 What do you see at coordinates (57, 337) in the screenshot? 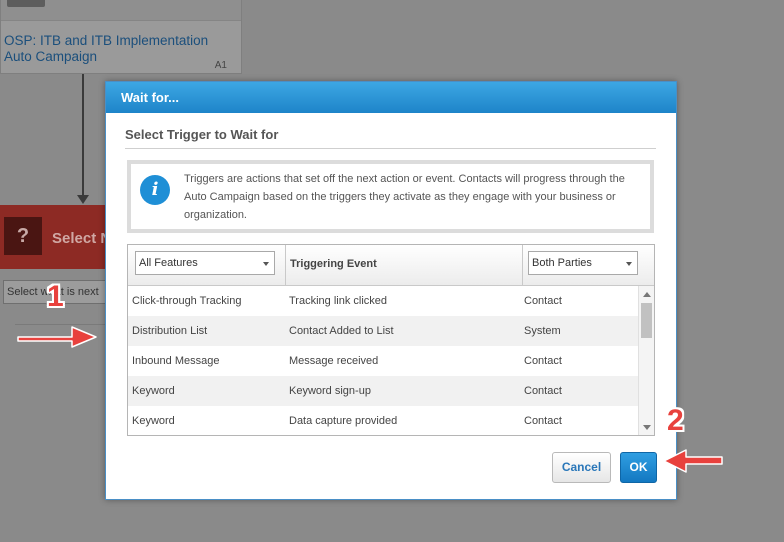
I see `annotation-arrow-right-icon` at bounding box center [57, 337].